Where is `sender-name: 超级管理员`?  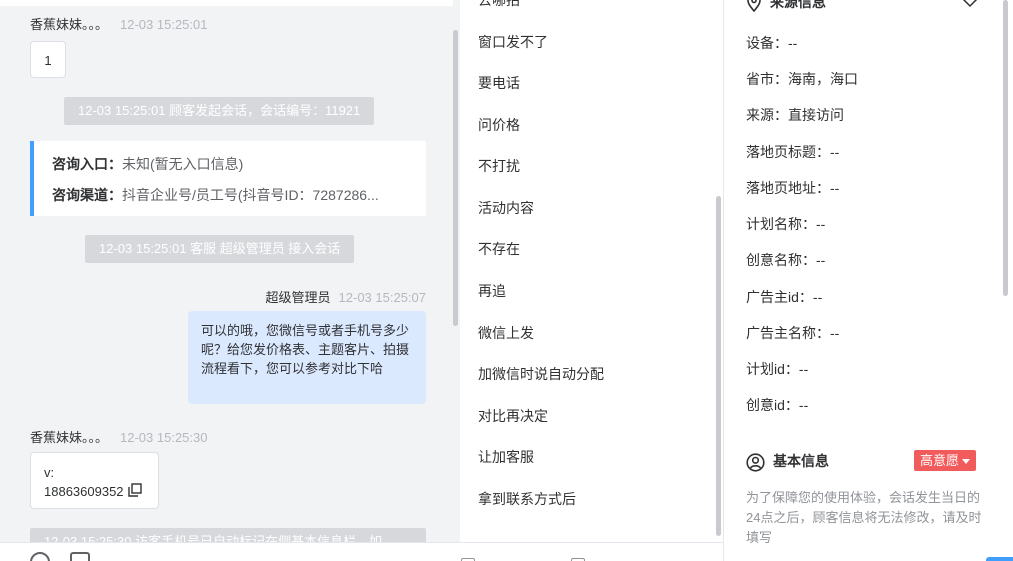 sender-name: 超级管理员 is located at coordinates (298, 297).